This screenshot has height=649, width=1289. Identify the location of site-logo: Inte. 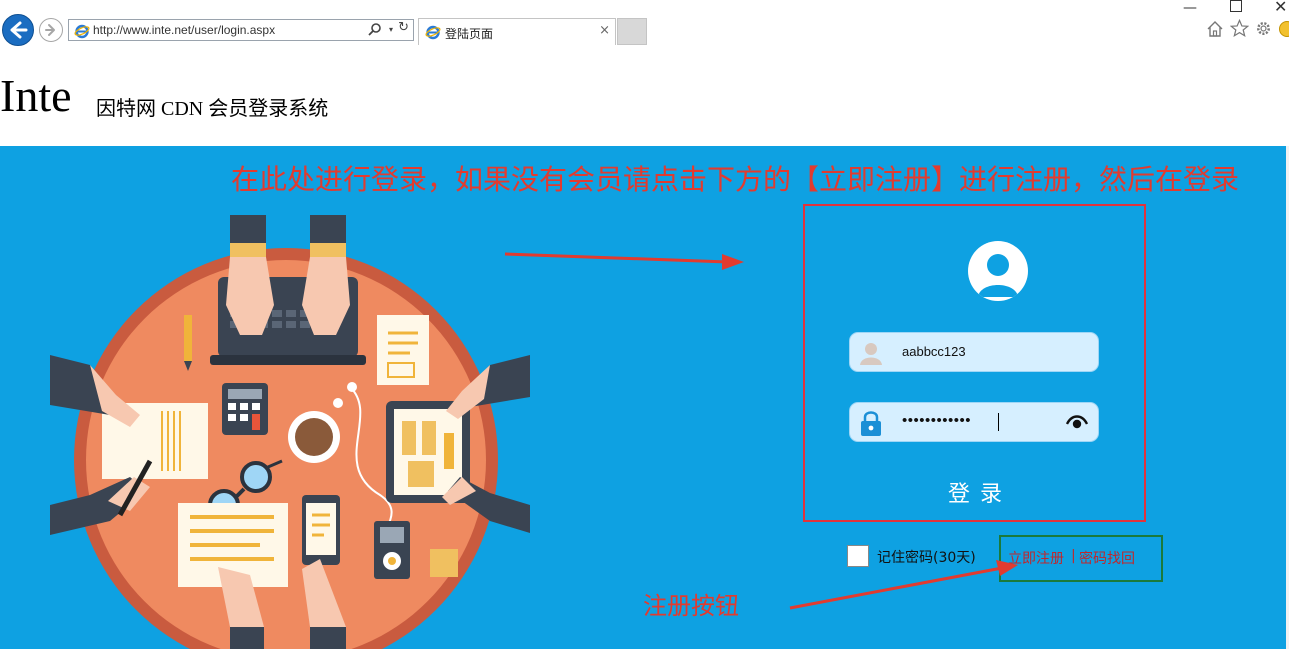
(36, 95).